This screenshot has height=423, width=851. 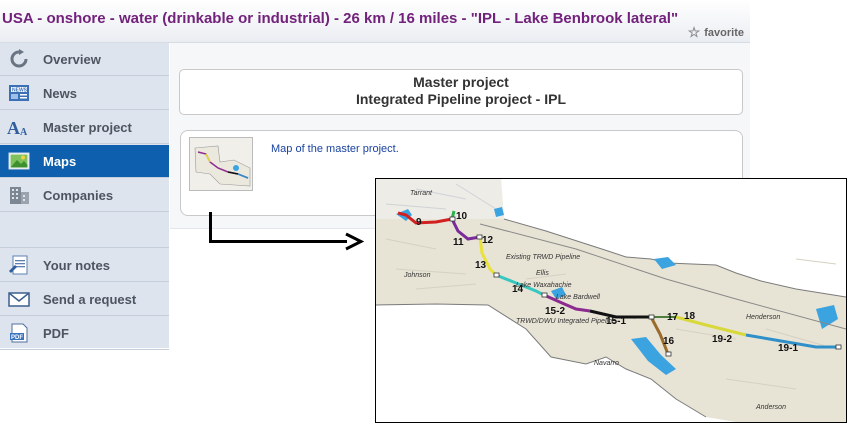 I want to click on segment-label: 13, so click(x=481, y=265).